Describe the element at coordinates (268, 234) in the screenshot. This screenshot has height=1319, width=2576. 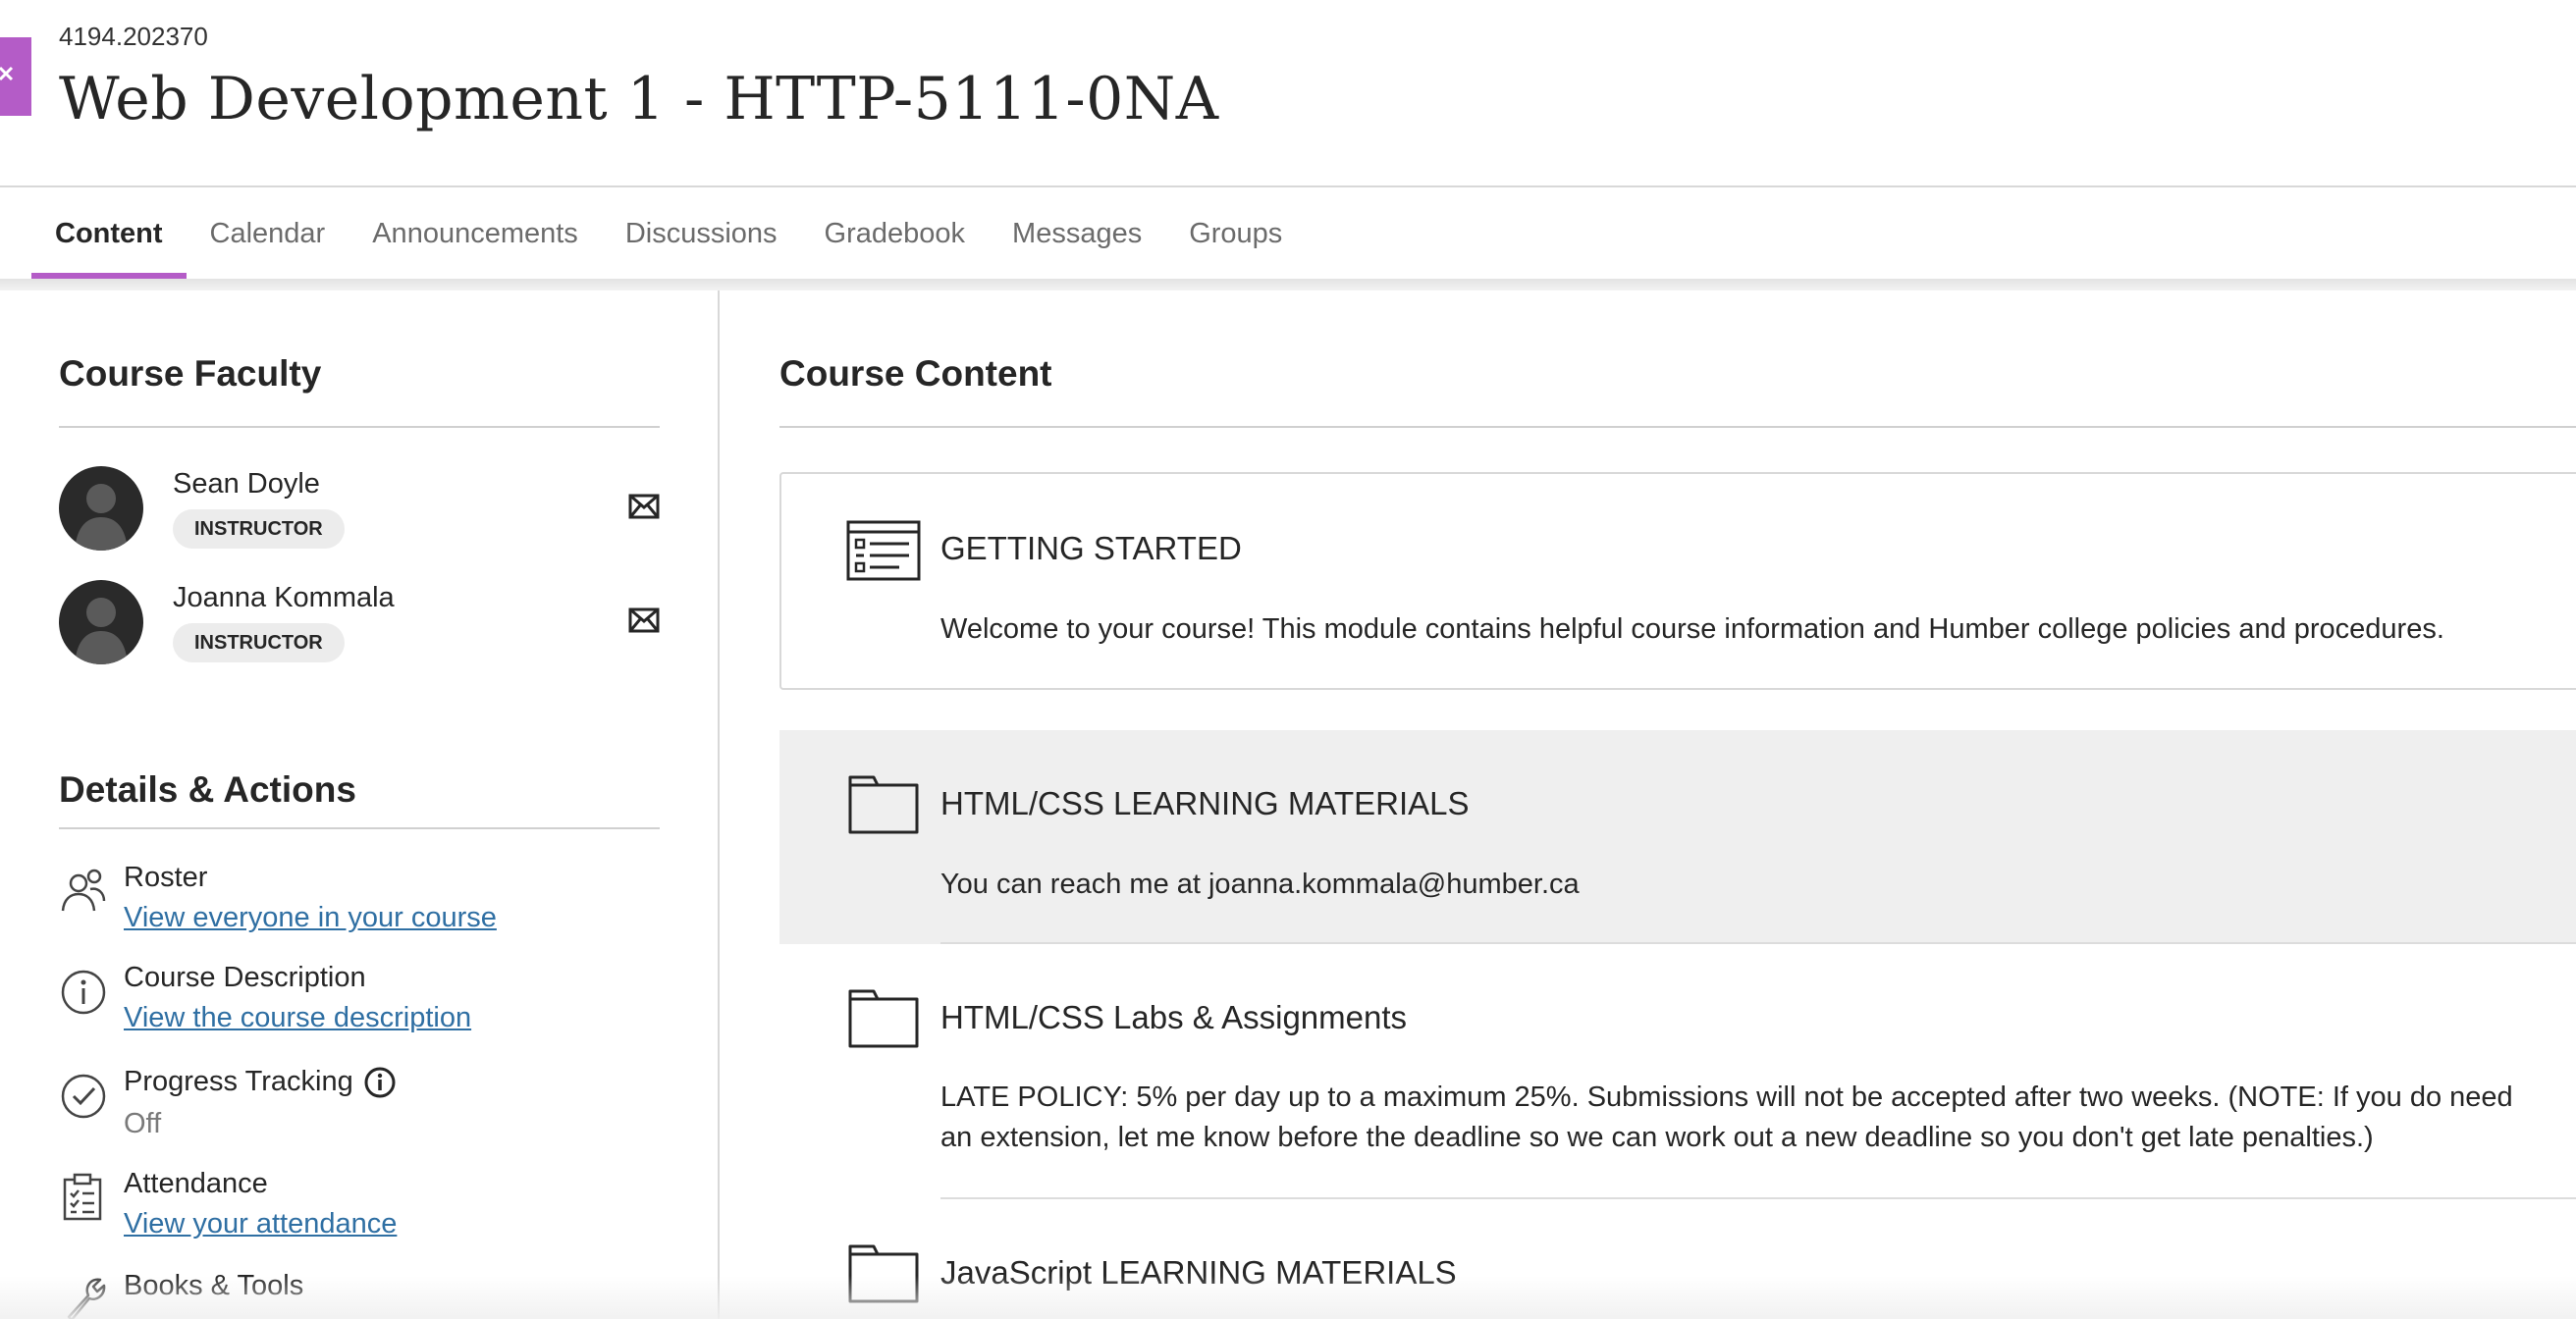
I see `tab-calendar: Calendar` at that location.